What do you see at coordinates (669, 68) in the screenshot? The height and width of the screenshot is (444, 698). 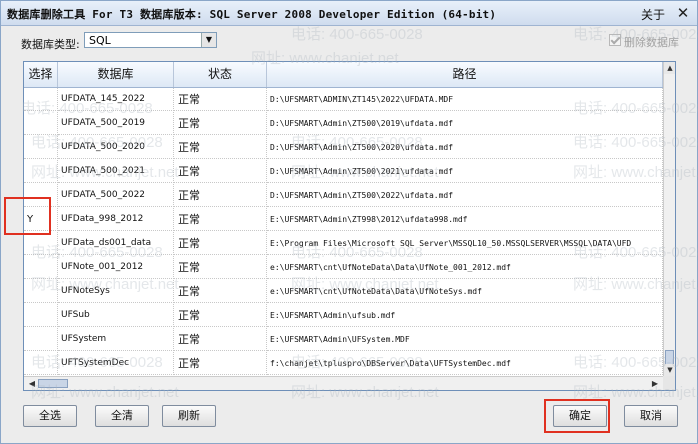 I see `scroll-up-icon: ▲` at bounding box center [669, 68].